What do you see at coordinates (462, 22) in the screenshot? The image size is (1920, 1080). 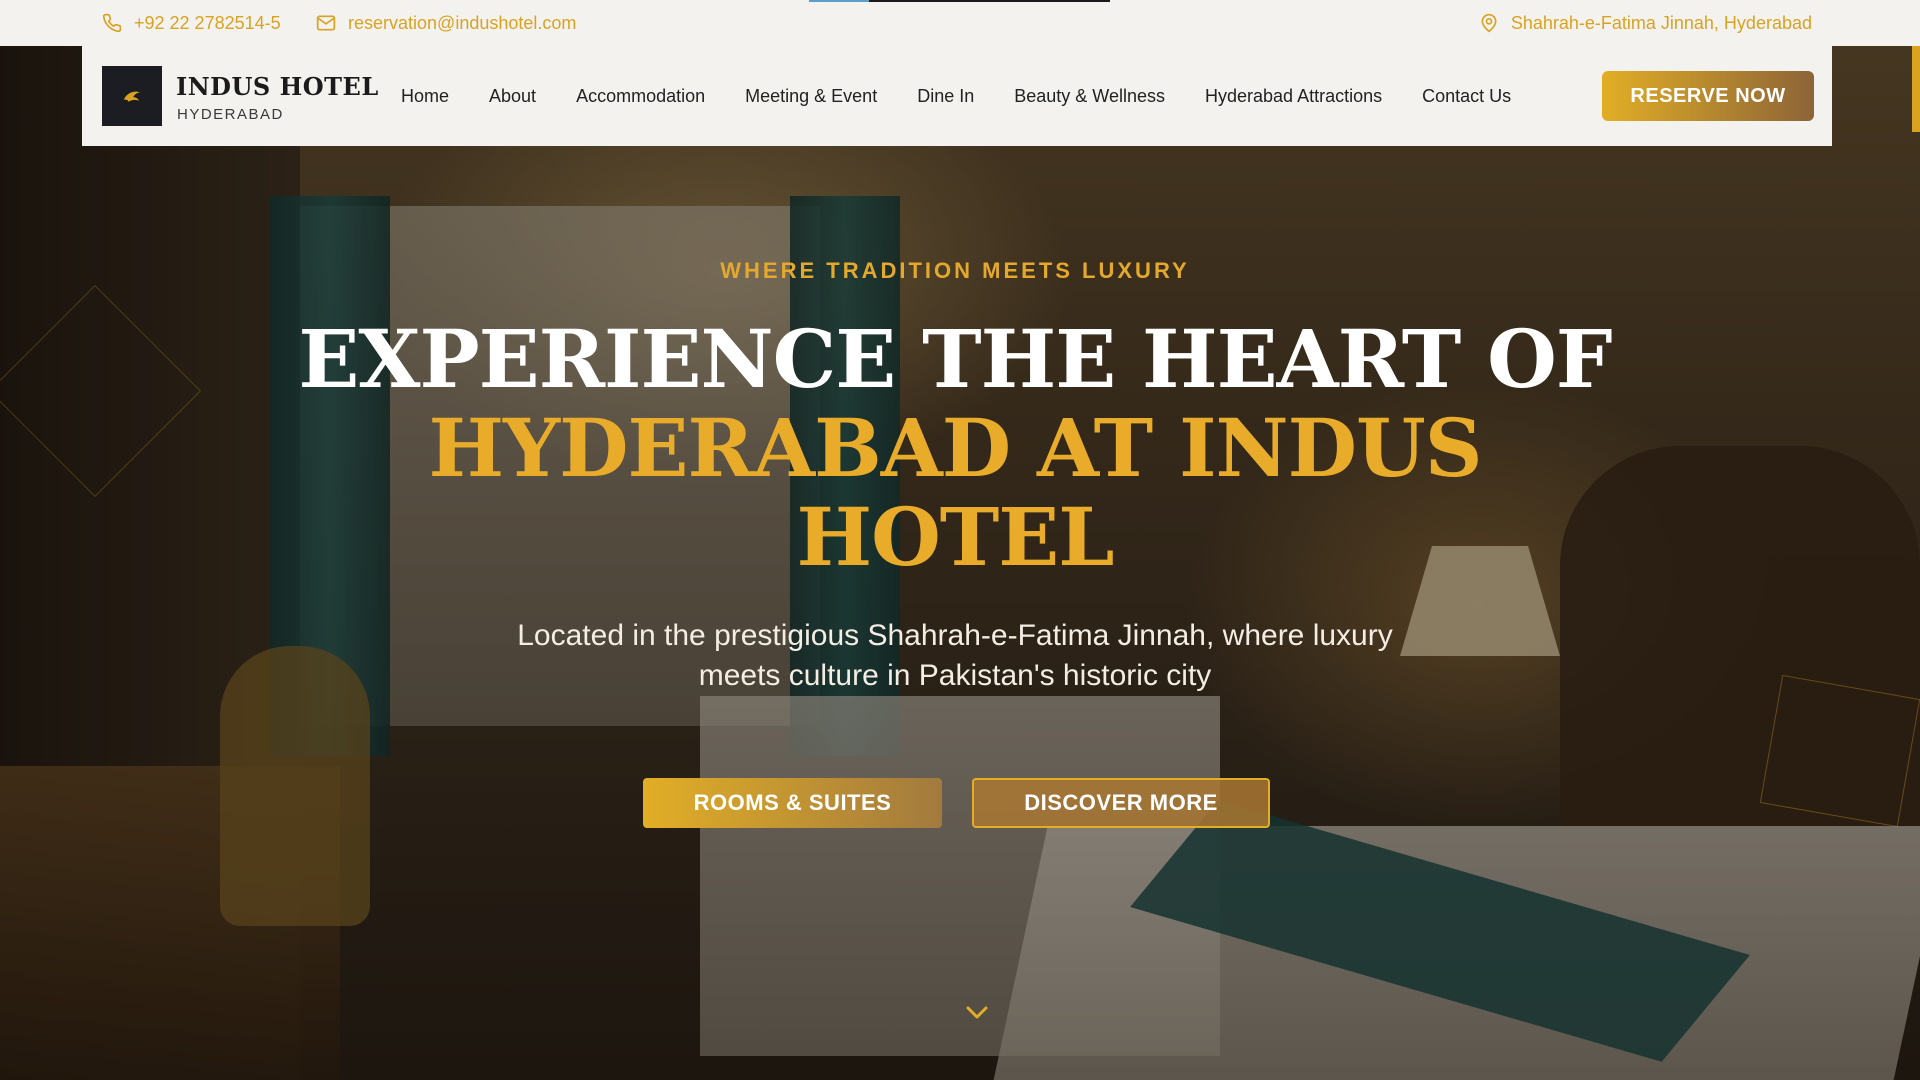 I see `email-text: reservation@indushotel.com` at bounding box center [462, 22].